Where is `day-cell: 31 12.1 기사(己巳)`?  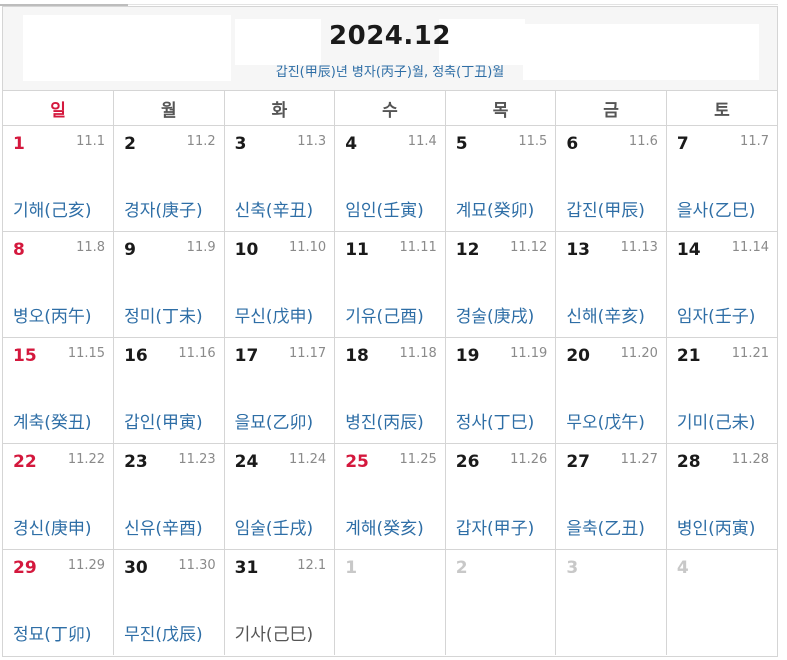 day-cell: 31 12.1 기사(己巳) is located at coordinates (279, 602).